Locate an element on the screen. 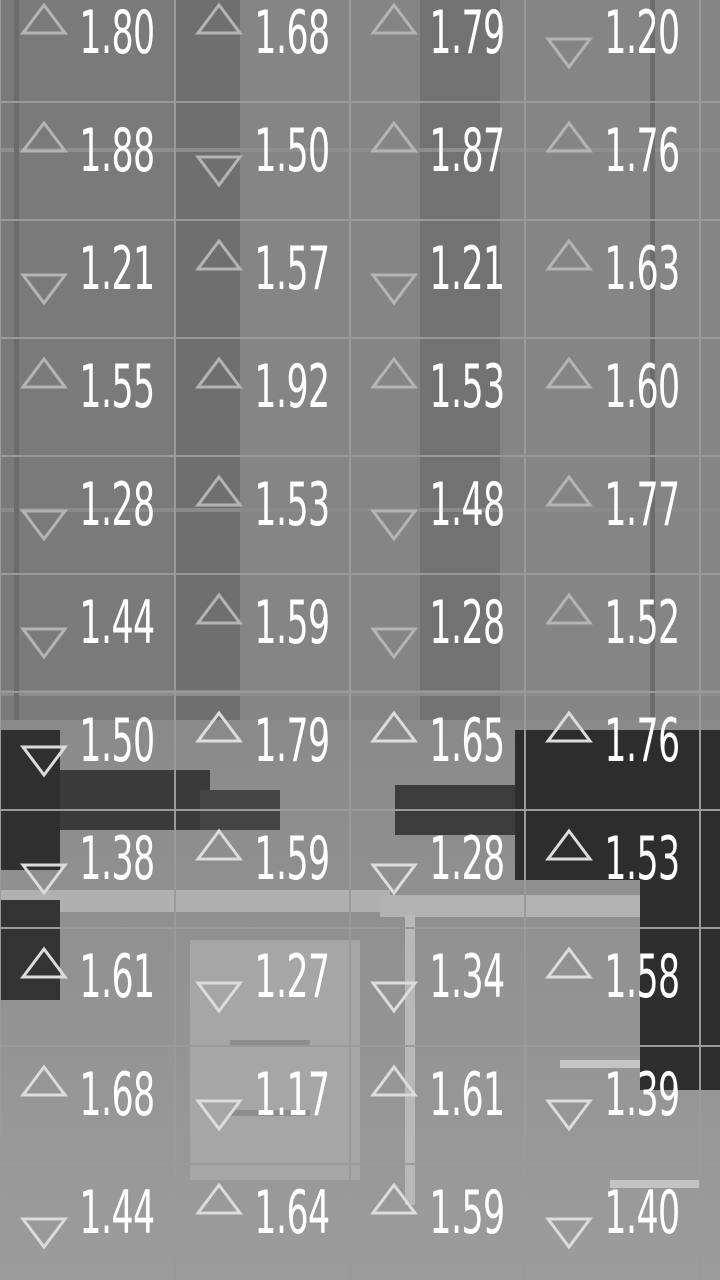 This screenshot has height=1280, width=720. ticker-cell: 1.87 is located at coordinates (437, 161).